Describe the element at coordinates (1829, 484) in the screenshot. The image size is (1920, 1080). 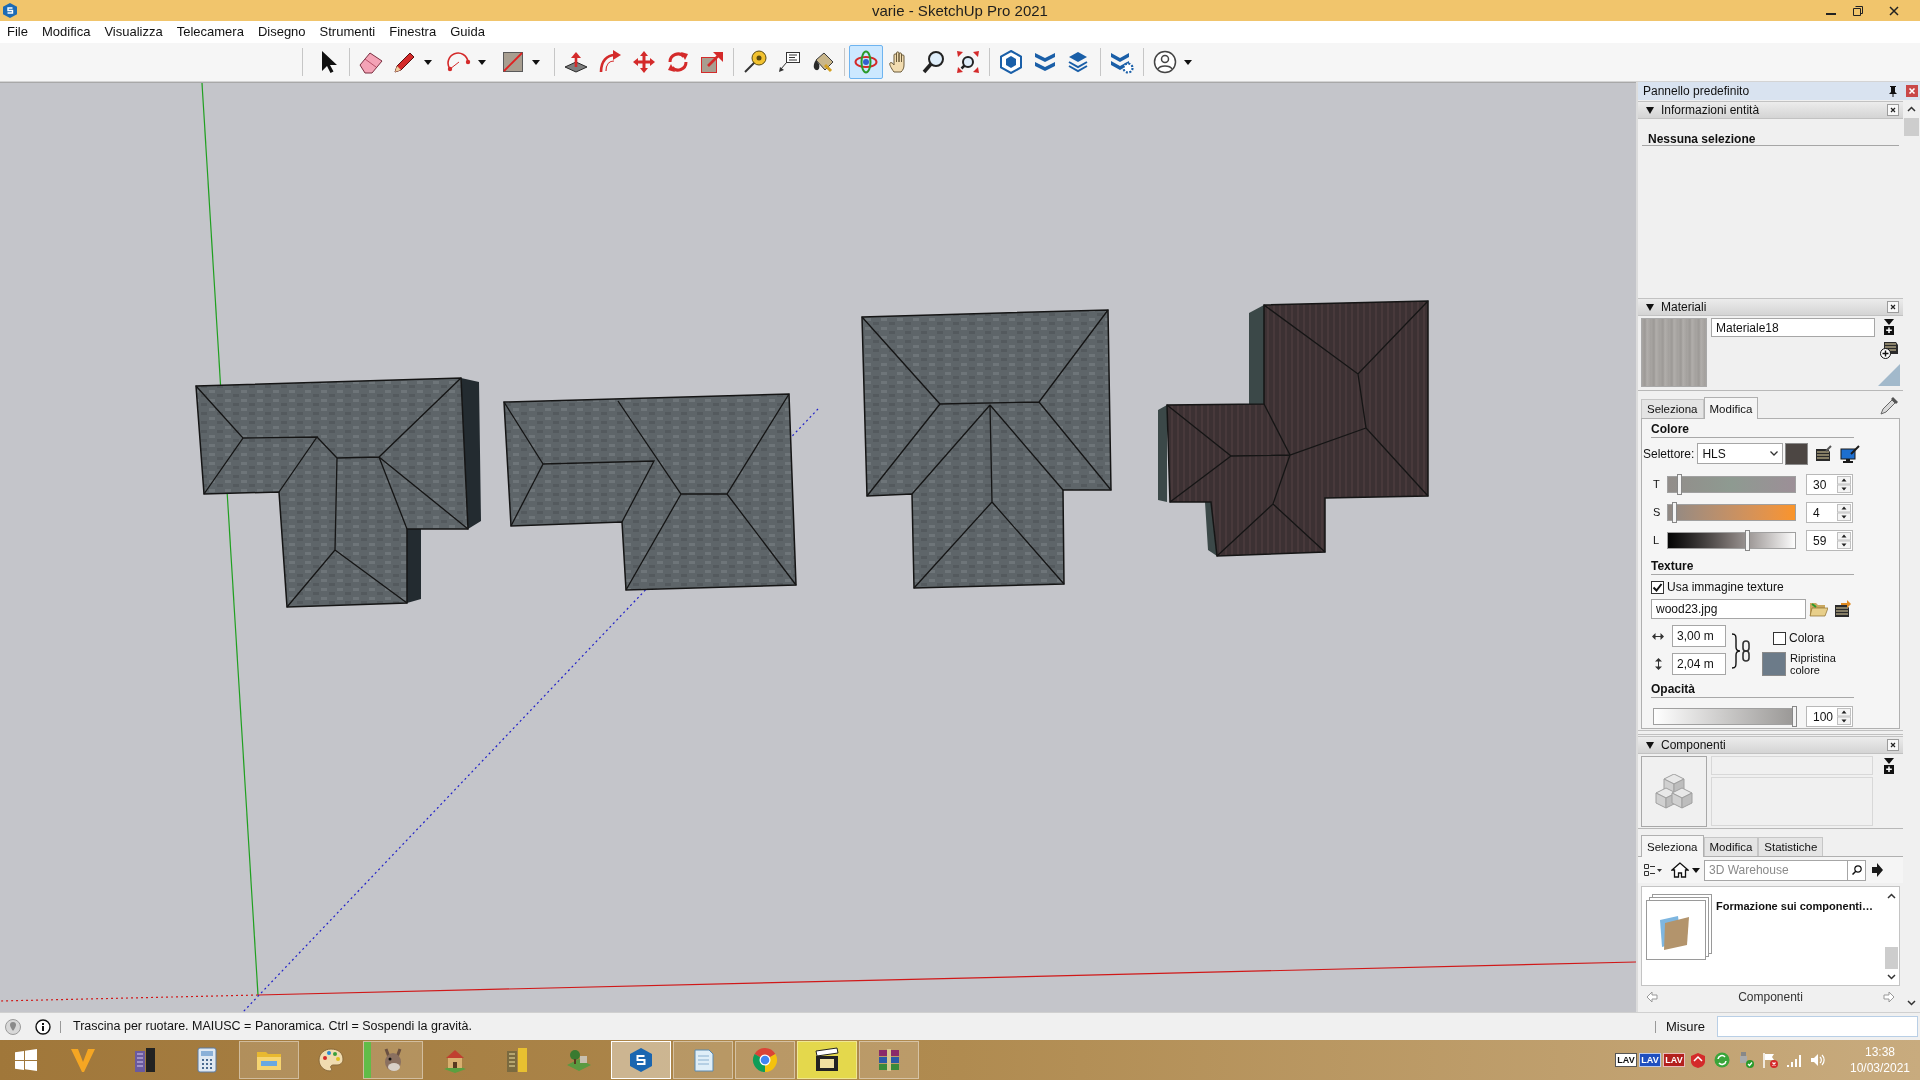
I see `number-field: 30` at that location.